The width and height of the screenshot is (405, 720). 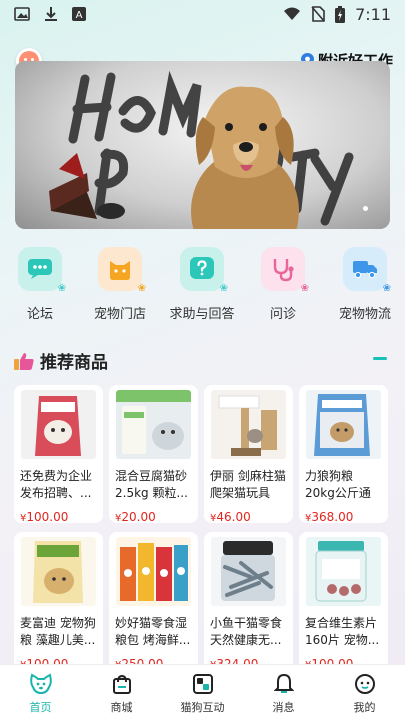 I want to click on category-pet-logistics: ❀ 宠物物流, so click(x=365, y=284).